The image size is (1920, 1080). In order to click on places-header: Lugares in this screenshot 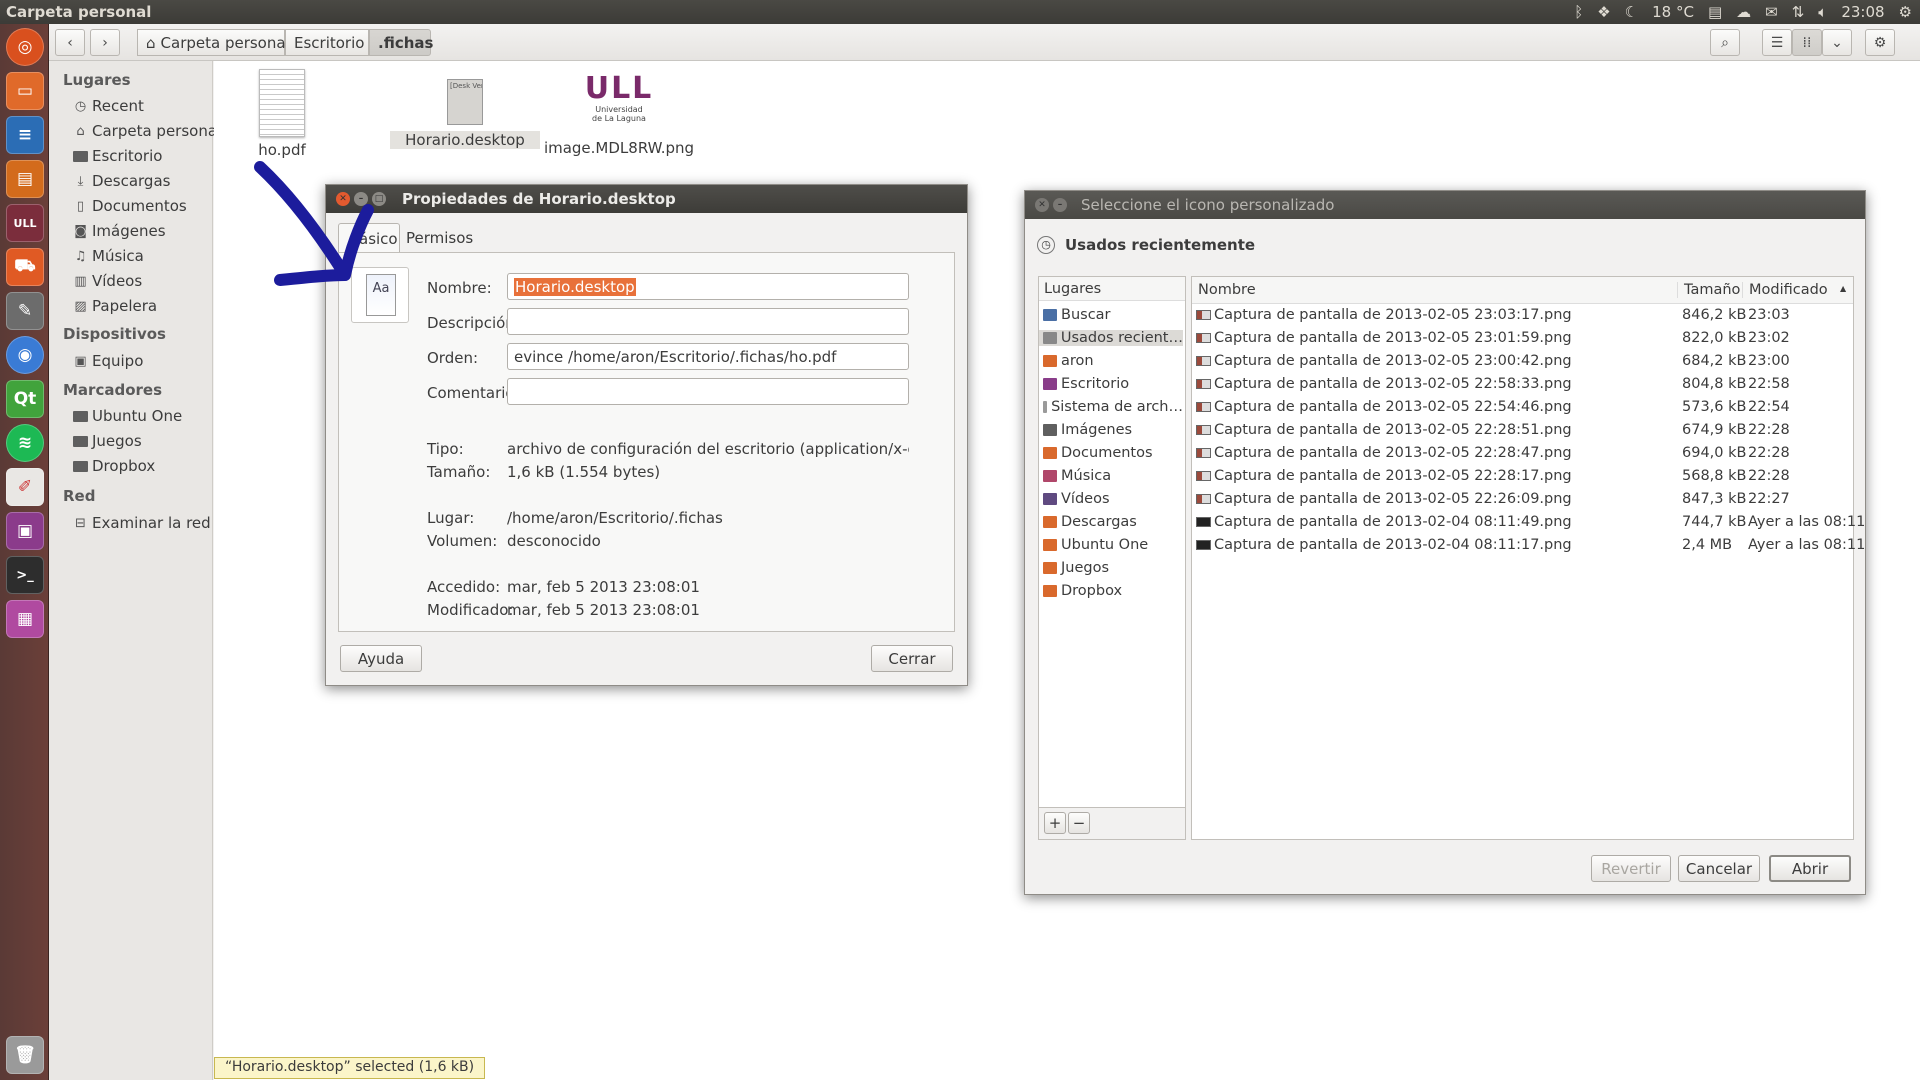, I will do `click(1112, 289)`.